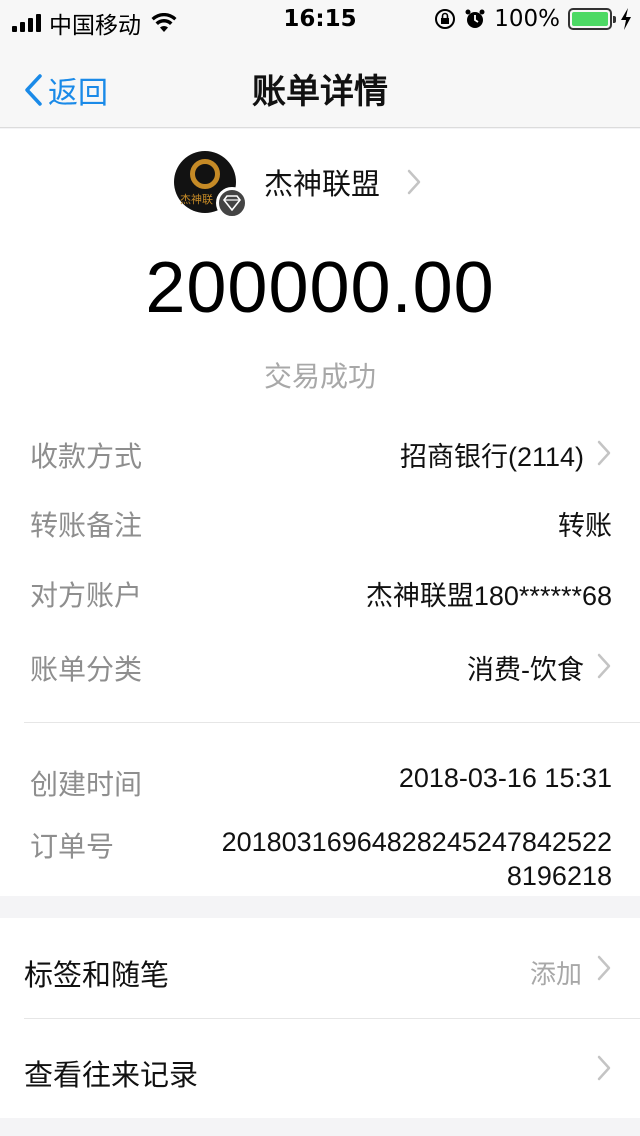  Describe the element at coordinates (196, 199) in the screenshot. I see `avatar-text: 杰神联` at that location.